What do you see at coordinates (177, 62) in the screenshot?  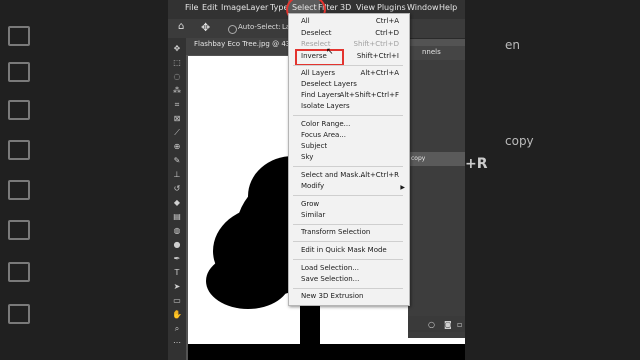 I see `marquee-icon: ⬚` at bounding box center [177, 62].